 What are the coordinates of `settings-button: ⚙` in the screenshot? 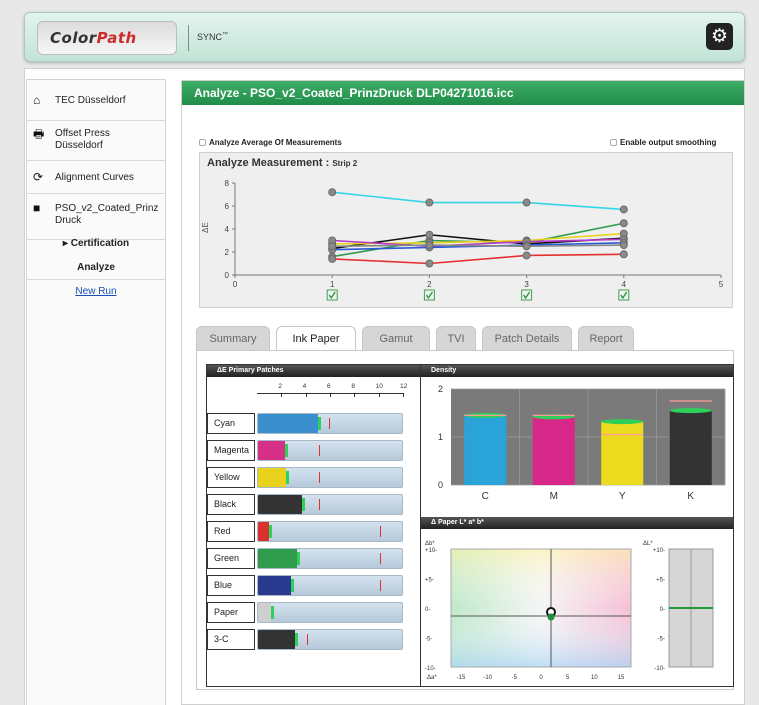 It's located at (719, 36).